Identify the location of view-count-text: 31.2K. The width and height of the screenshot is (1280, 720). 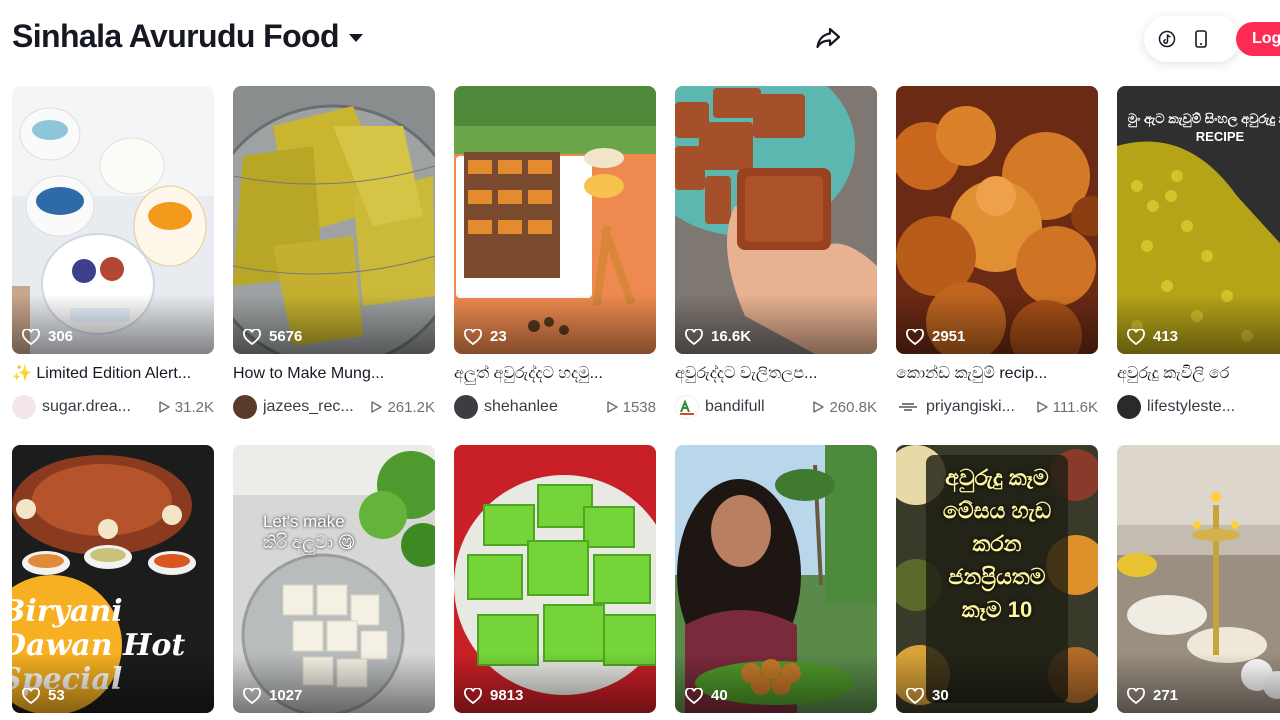
(194, 407).